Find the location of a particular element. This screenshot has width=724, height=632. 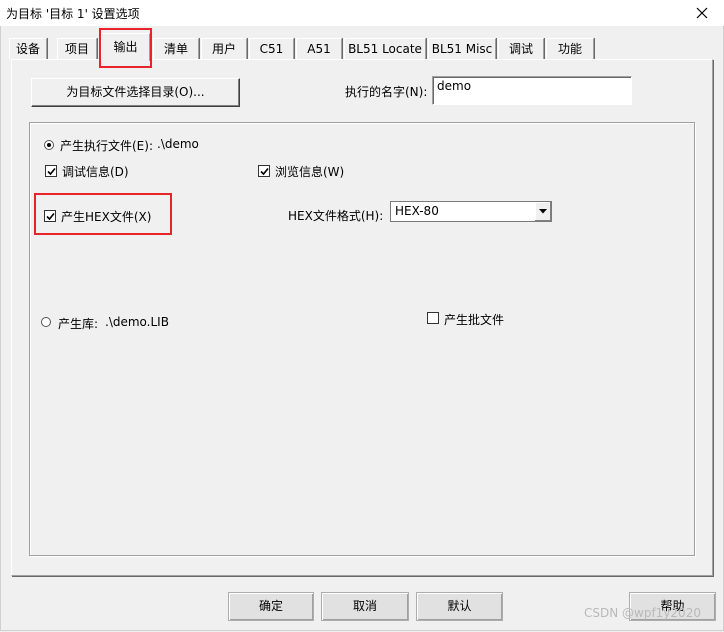

tab-bl51-locate: BL51 Locate is located at coordinates (385, 48).